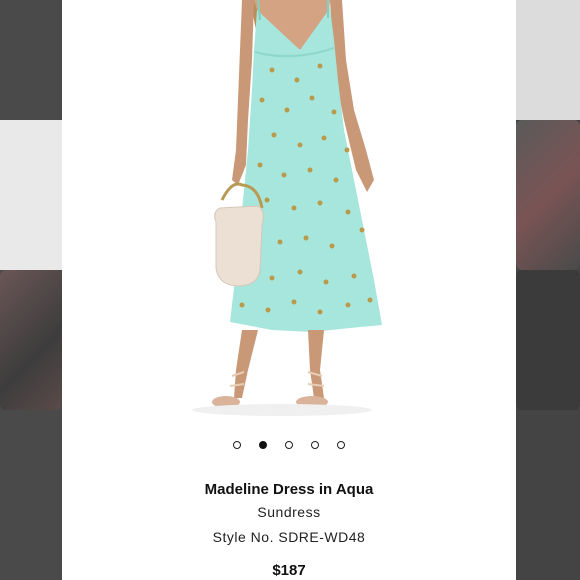  I want to click on product-style-number: Style No. SDRE-WD48, so click(289, 537).